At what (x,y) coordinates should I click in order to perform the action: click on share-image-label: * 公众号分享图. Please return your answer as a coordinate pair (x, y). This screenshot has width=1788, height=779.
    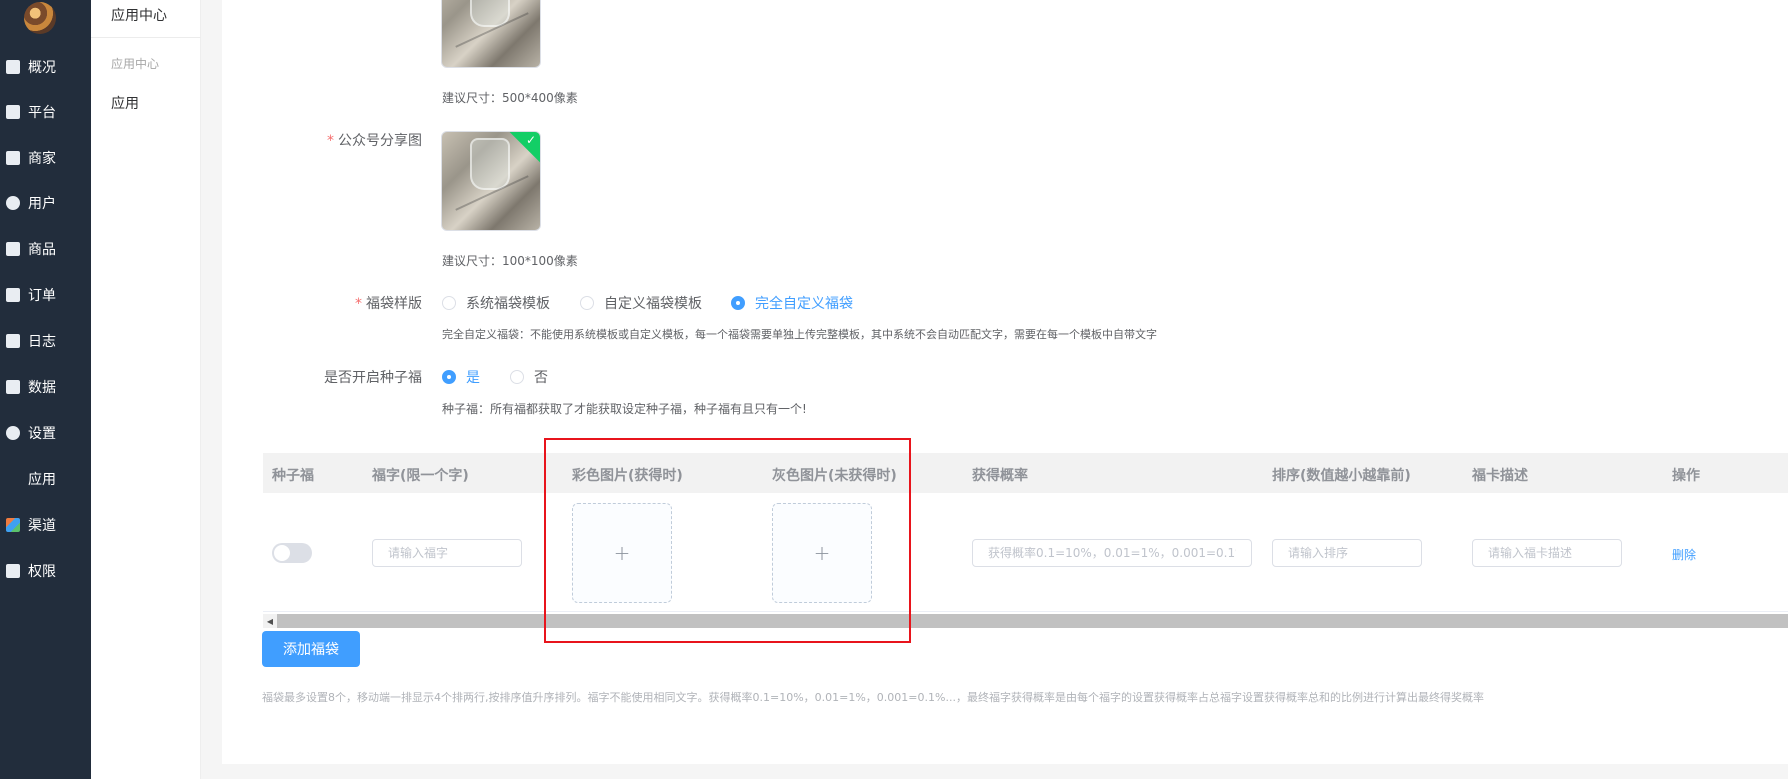
    Looking at the image, I should click on (322, 140).